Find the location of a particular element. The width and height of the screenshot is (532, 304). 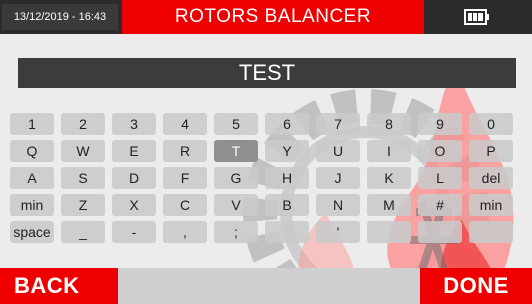

key: J is located at coordinates (338, 178).